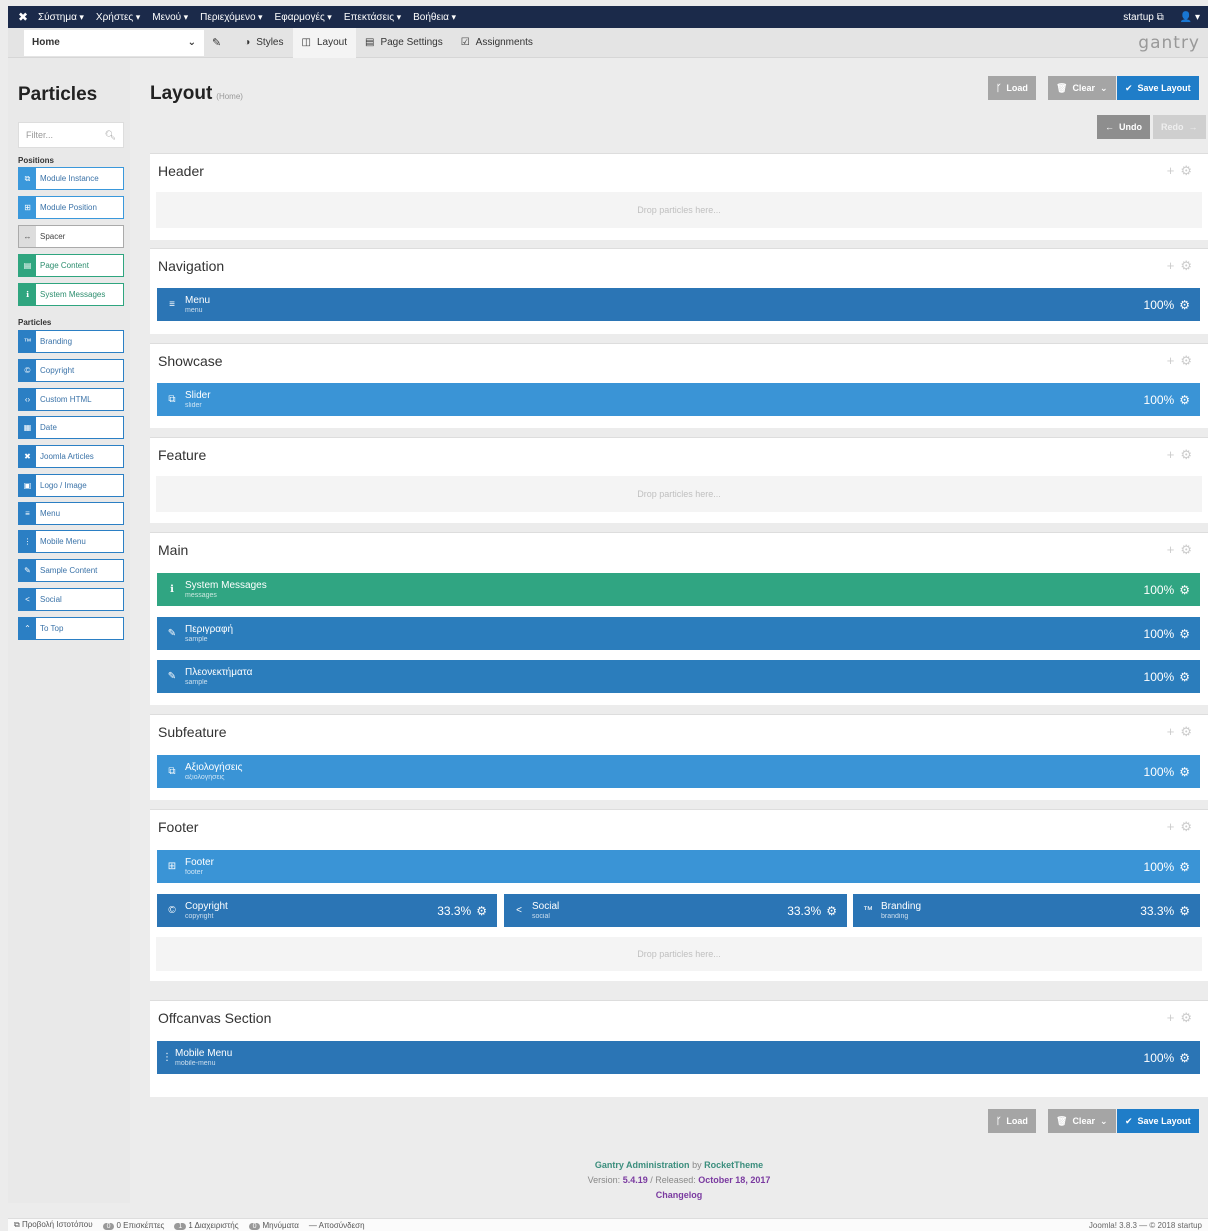 The image size is (1208, 1231). I want to click on menu-components: Εφαρμογές, so click(306, 17).